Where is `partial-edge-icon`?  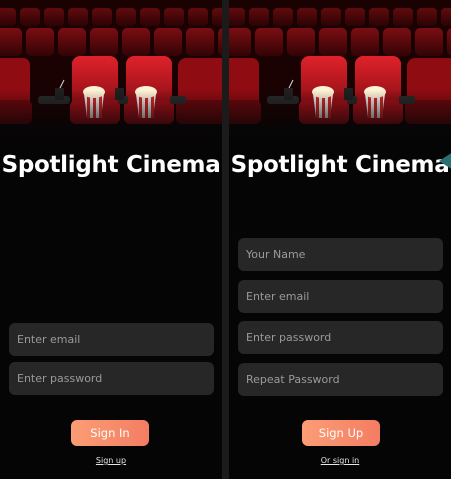 partial-edge-icon is located at coordinates (445, 161).